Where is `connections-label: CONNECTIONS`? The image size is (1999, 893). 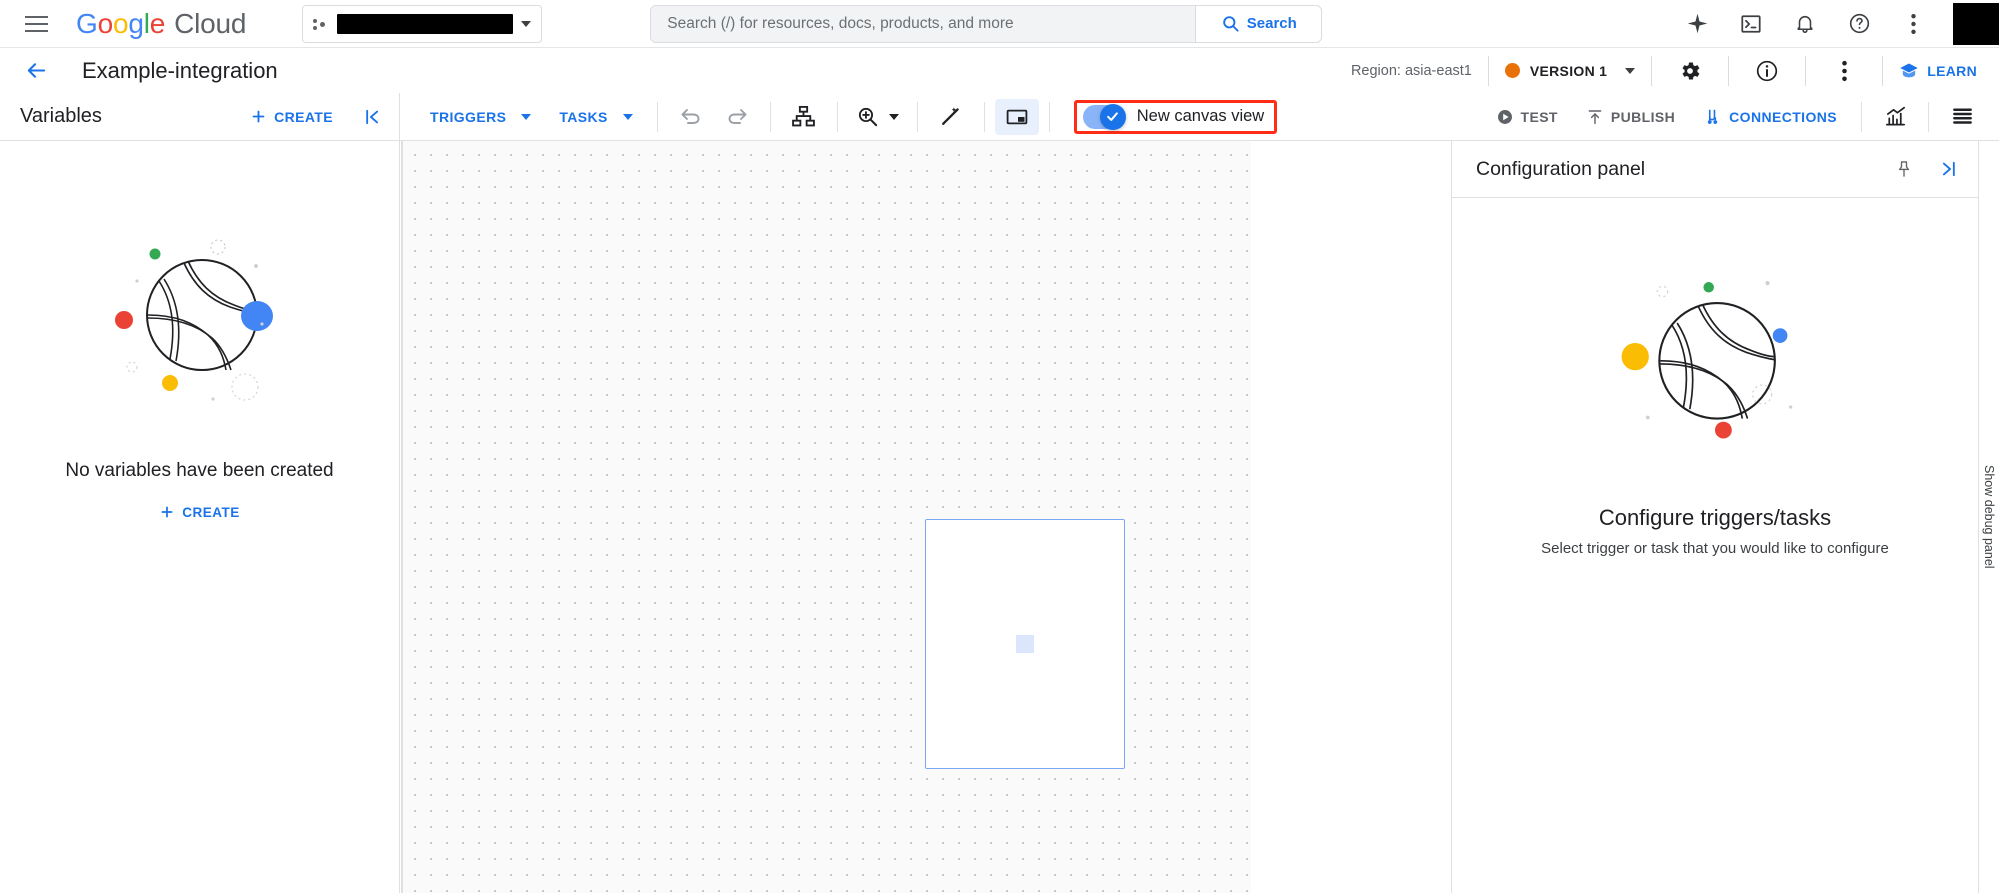 connections-label: CONNECTIONS is located at coordinates (1783, 116).